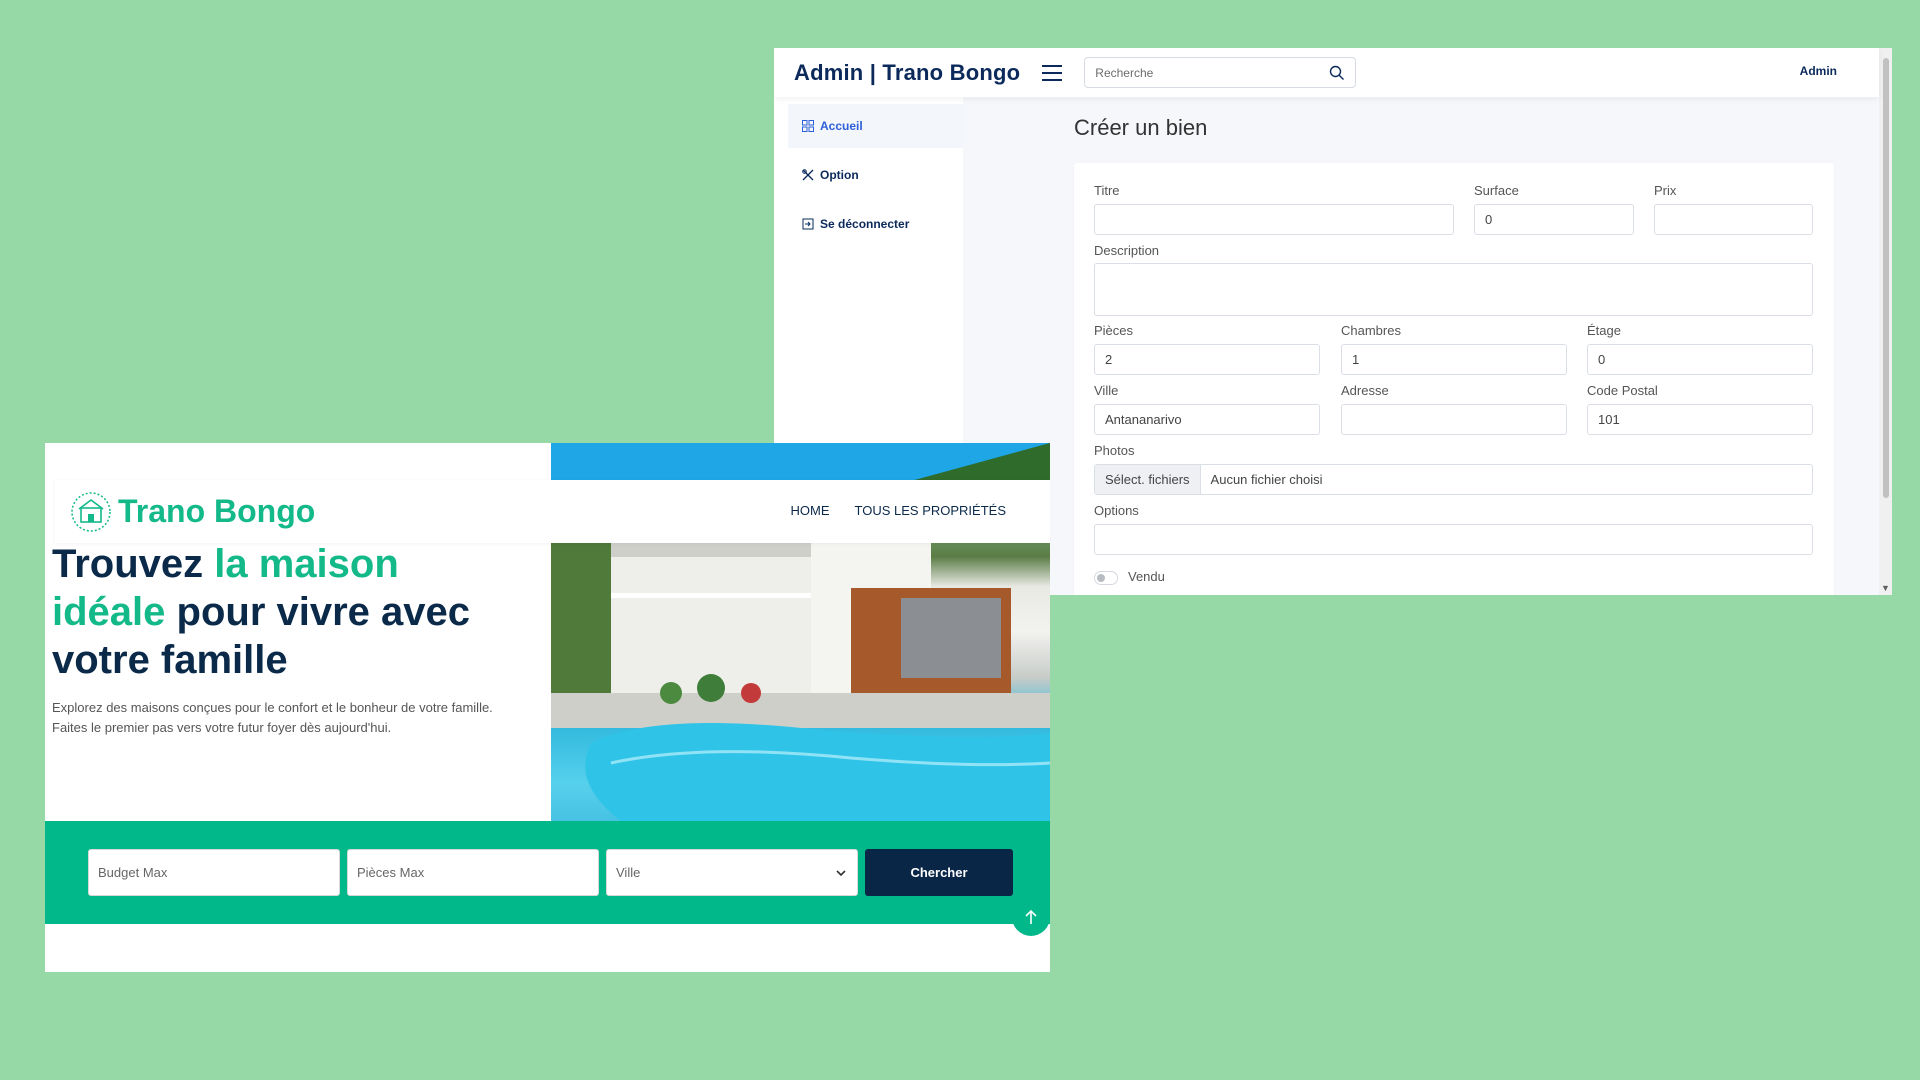 The width and height of the screenshot is (1920, 1080). I want to click on chambres-input: 1, so click(1454, 359).